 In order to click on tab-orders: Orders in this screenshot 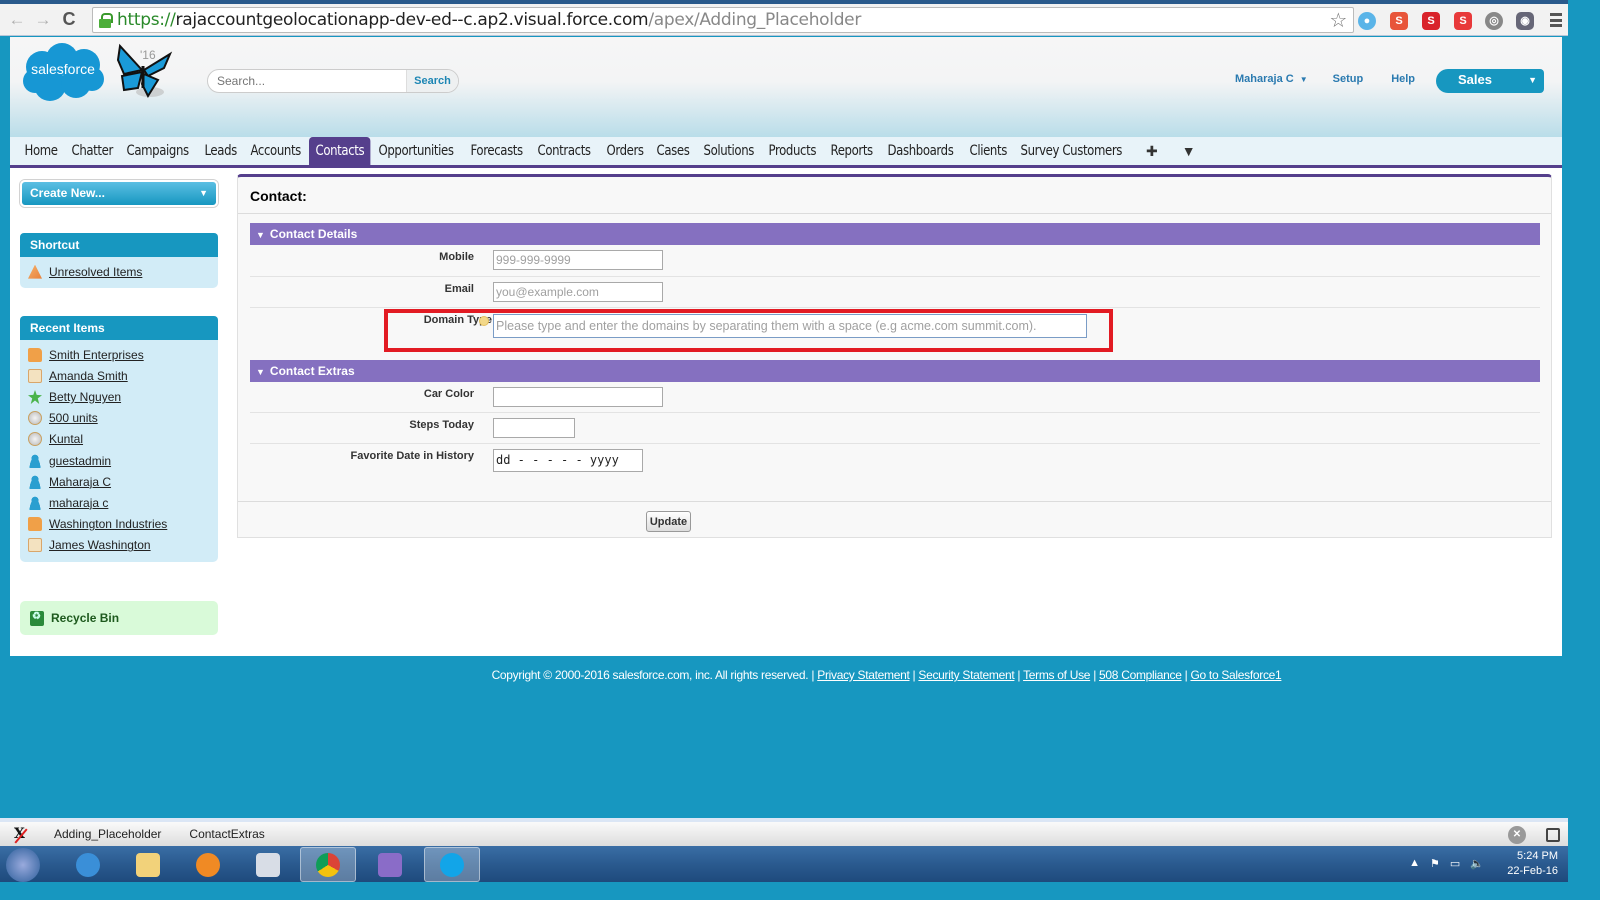, I will do `click(625, 151)`.